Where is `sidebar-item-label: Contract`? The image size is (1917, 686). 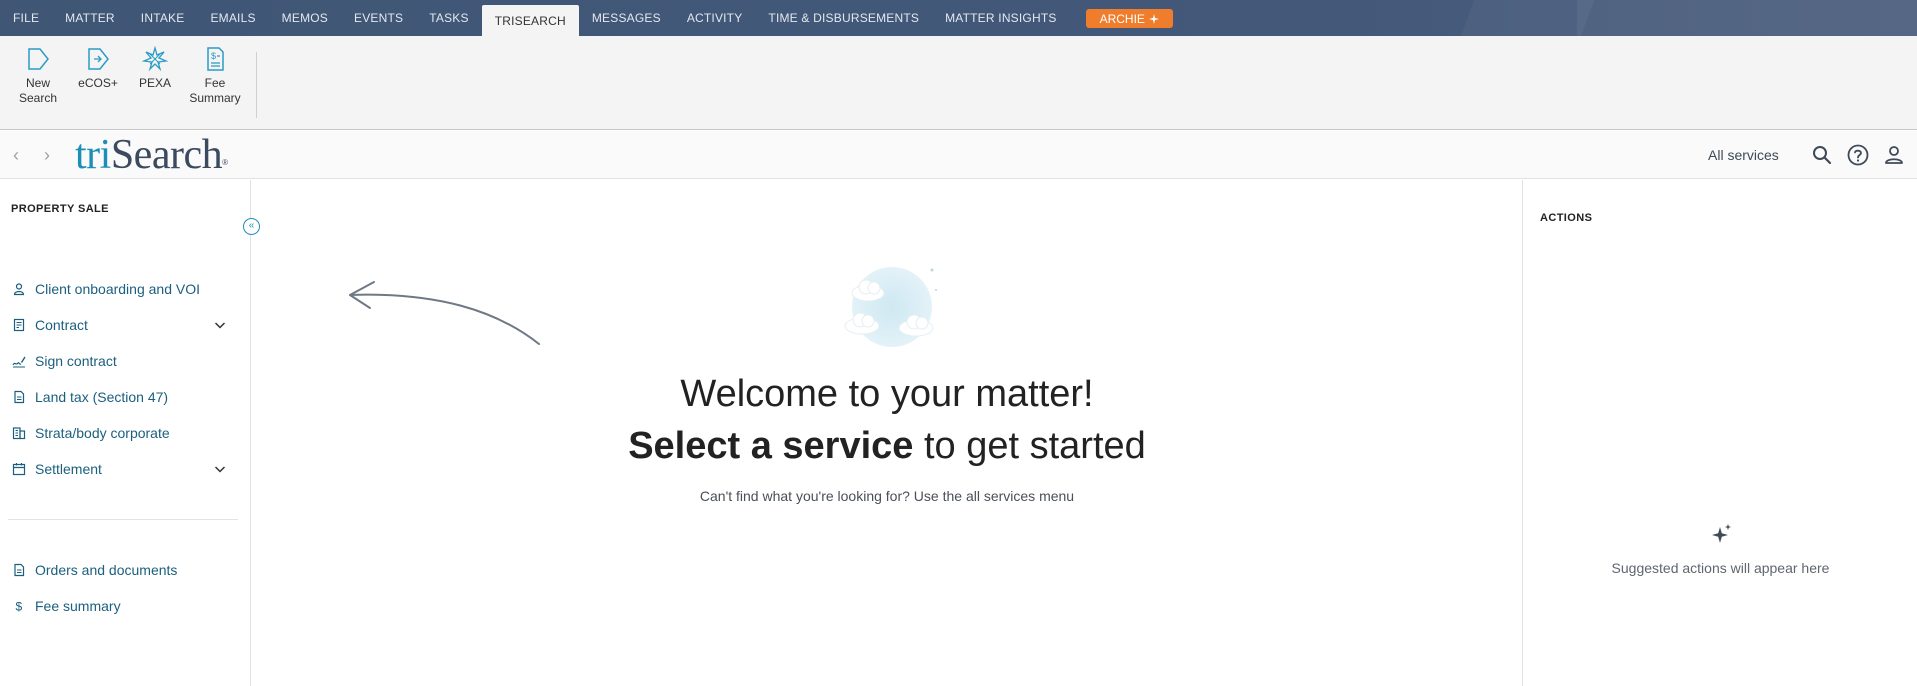 sidebar-item-label: Contract is located at coordinates (61, 325).